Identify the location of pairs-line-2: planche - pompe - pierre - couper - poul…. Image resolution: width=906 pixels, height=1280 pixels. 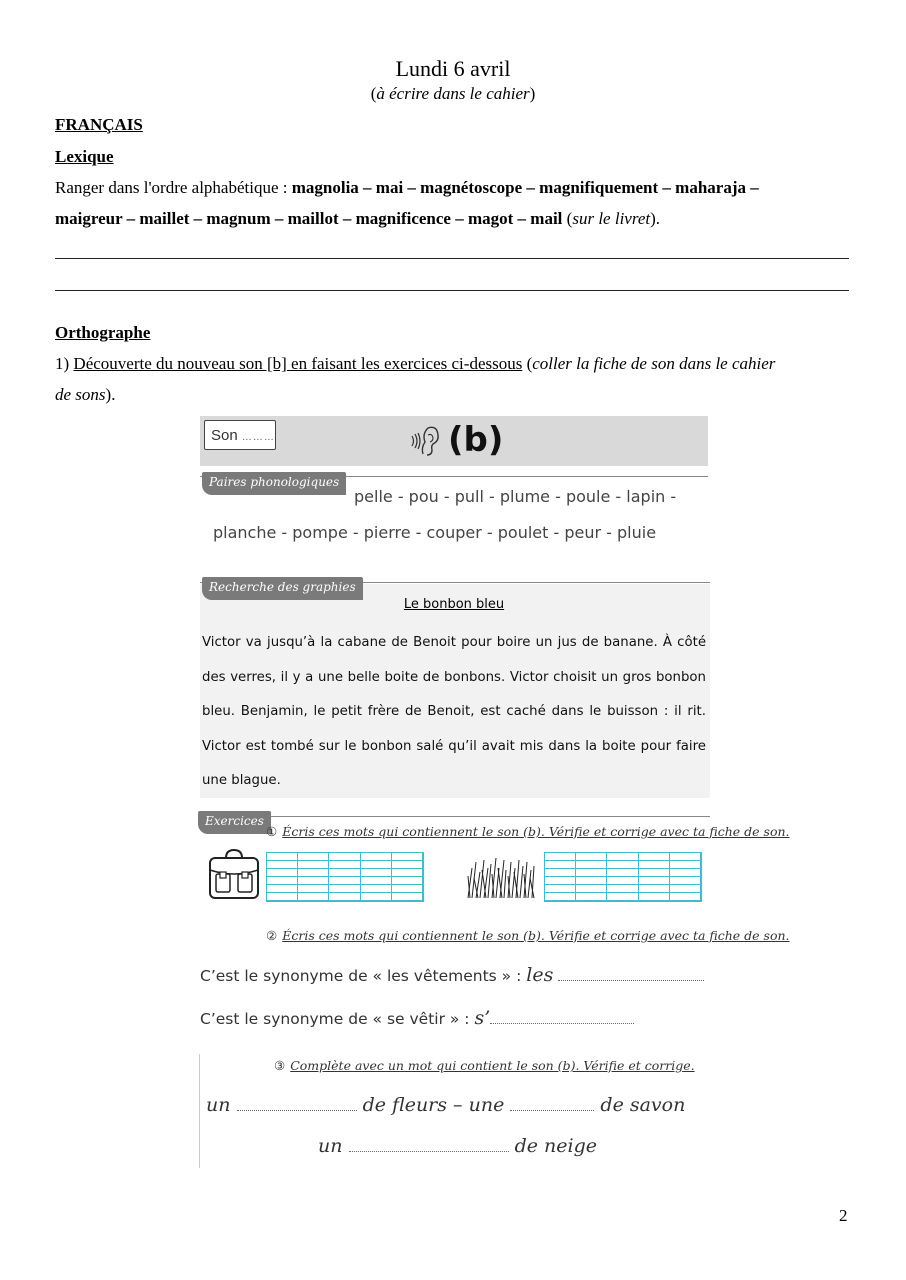
(435, 532).